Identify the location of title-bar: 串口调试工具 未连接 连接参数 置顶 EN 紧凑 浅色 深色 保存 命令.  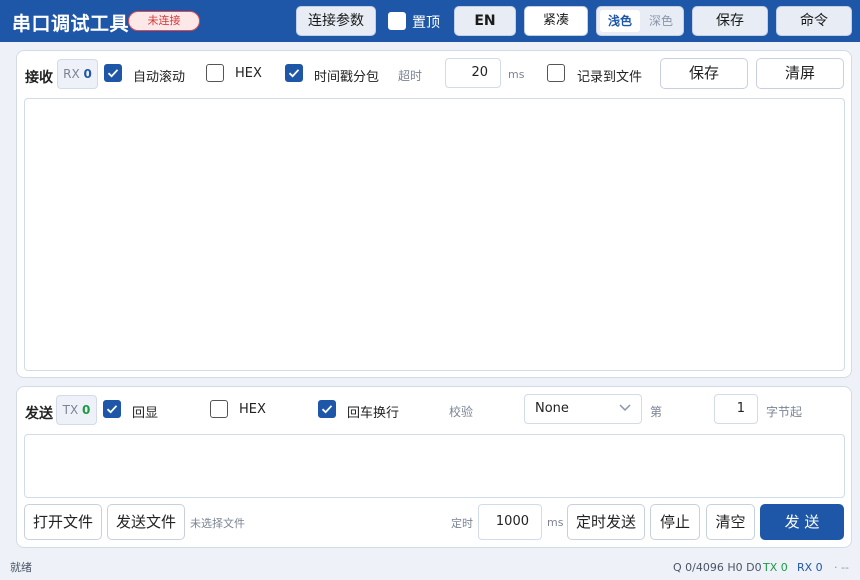
(430, 21).